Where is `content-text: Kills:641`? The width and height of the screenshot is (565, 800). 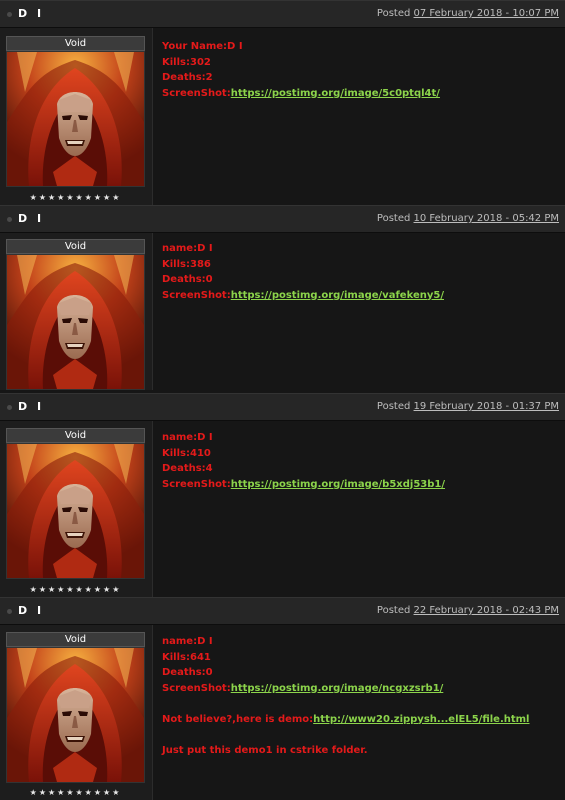 content-text: Kills:641 is located at coordinates (186, 657).